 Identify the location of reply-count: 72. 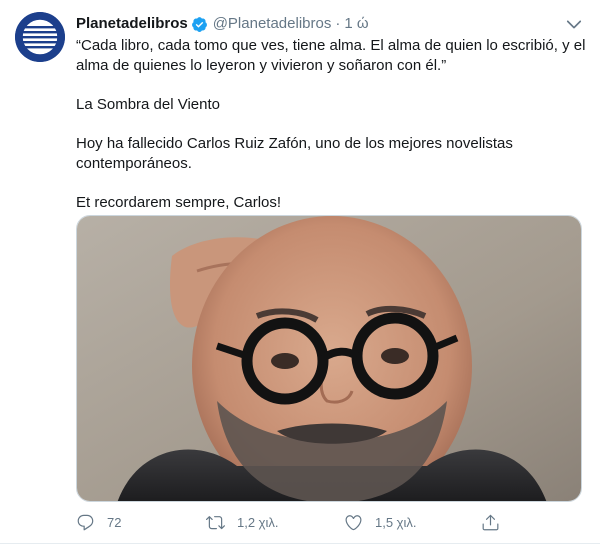
(114, 522).